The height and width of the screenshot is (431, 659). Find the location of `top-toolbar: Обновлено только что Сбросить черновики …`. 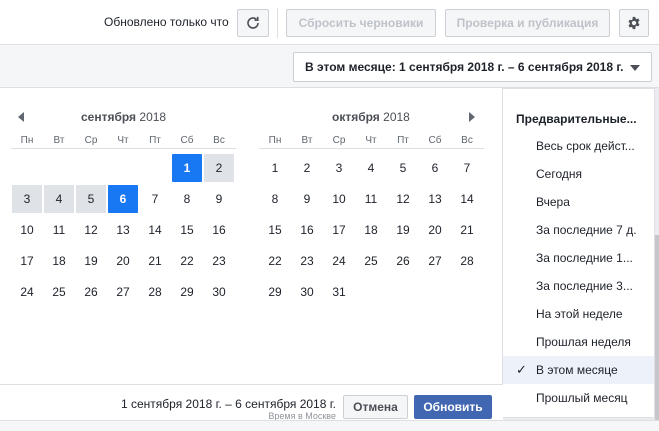

top-toolbar: Обновлено только что Сбросить черновики … is located at coordinates (329, 22).